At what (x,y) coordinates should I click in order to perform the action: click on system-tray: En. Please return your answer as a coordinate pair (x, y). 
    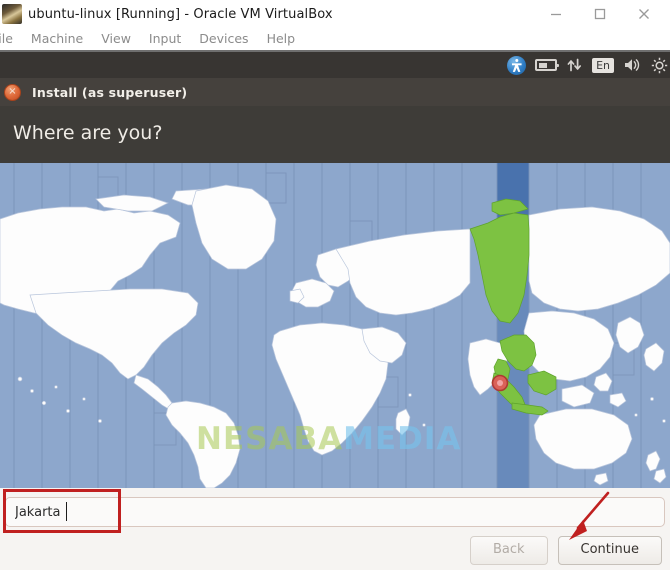
    Looking at the image, I should click on (588, 65).